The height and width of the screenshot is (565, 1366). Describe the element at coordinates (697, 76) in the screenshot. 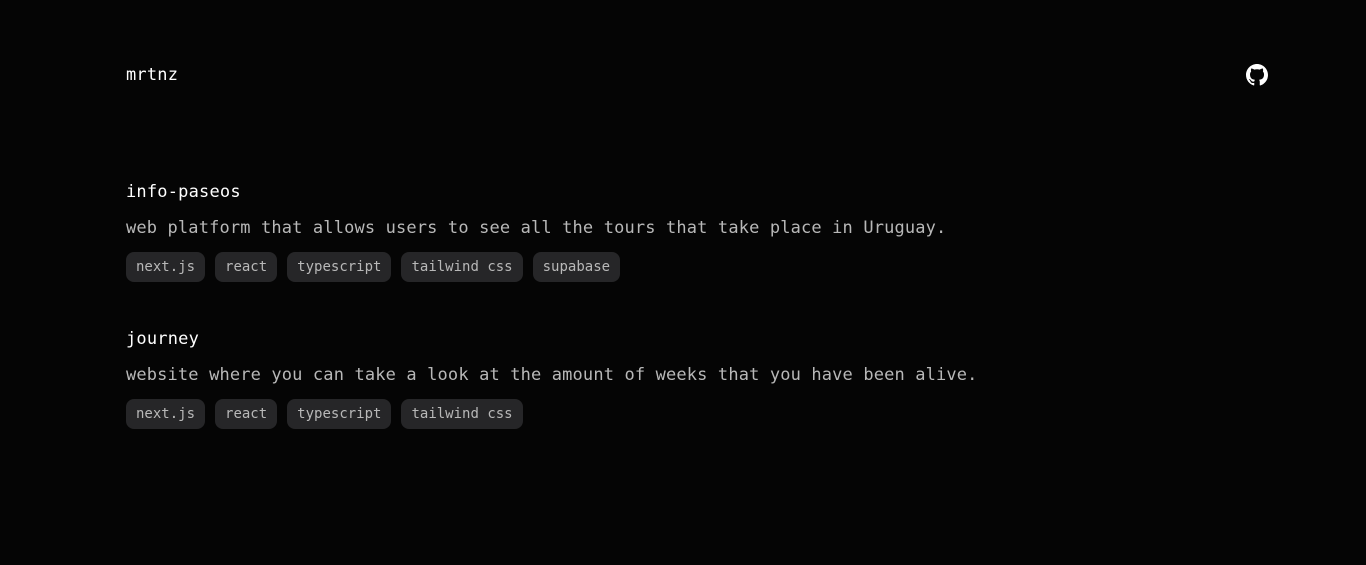

I see `site-header: mrtnz` at that location.